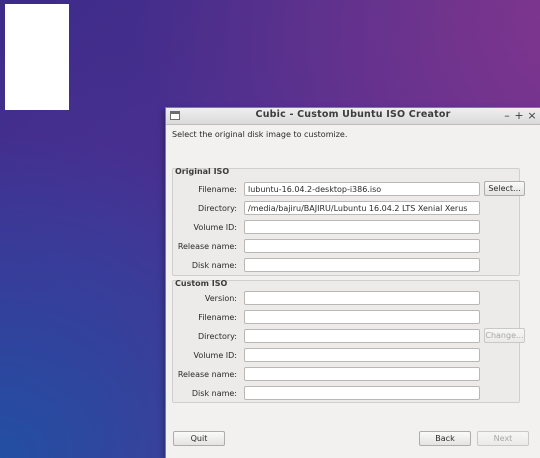 This screenshot has height=458, width=540. I want to click on original-iso-title: Original ISO, so click(202, 171).